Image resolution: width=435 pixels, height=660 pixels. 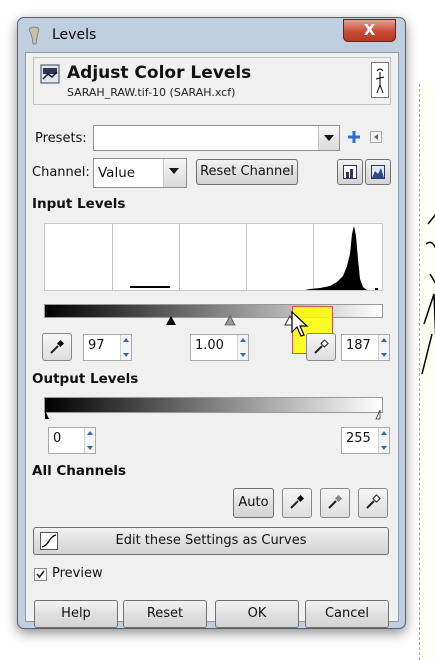 What do you see at coordinates (165, 614) in the screenshot?
I see `reset-button: Reset` at bounding box center [165, 614].